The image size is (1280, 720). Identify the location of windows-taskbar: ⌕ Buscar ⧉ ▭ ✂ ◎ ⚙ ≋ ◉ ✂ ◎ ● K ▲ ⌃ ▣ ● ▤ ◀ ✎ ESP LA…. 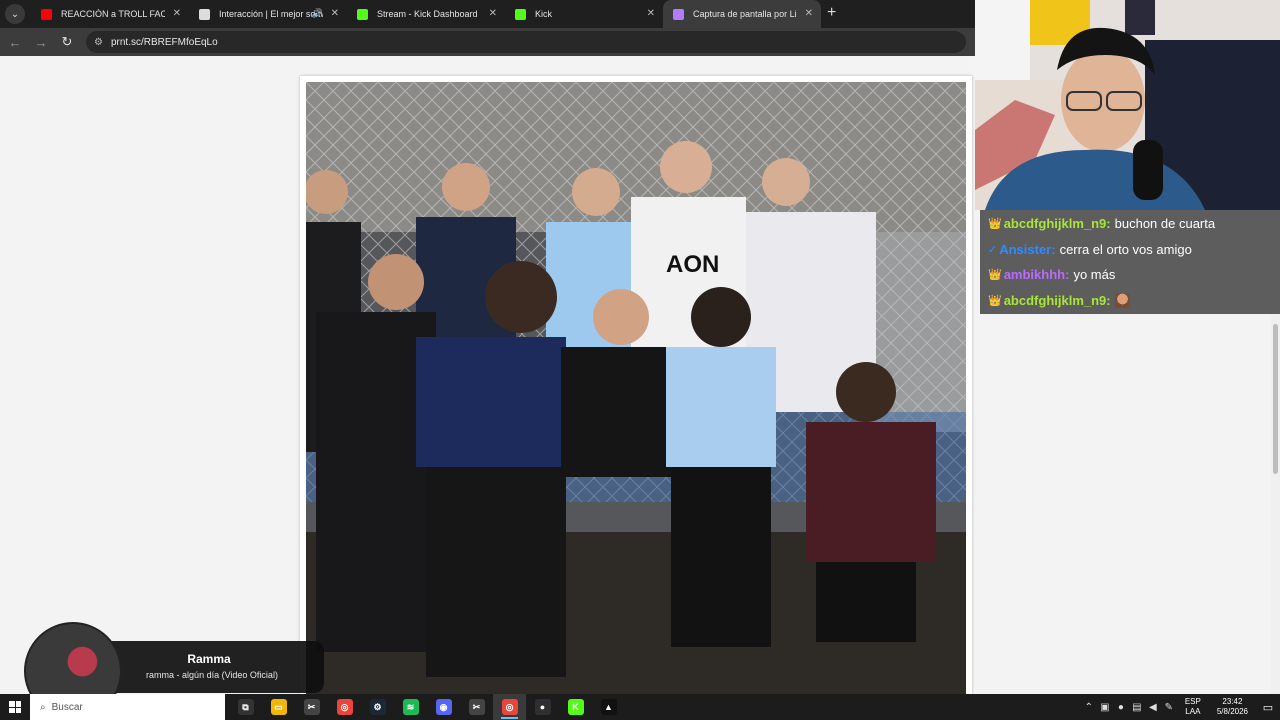
(640, 707).